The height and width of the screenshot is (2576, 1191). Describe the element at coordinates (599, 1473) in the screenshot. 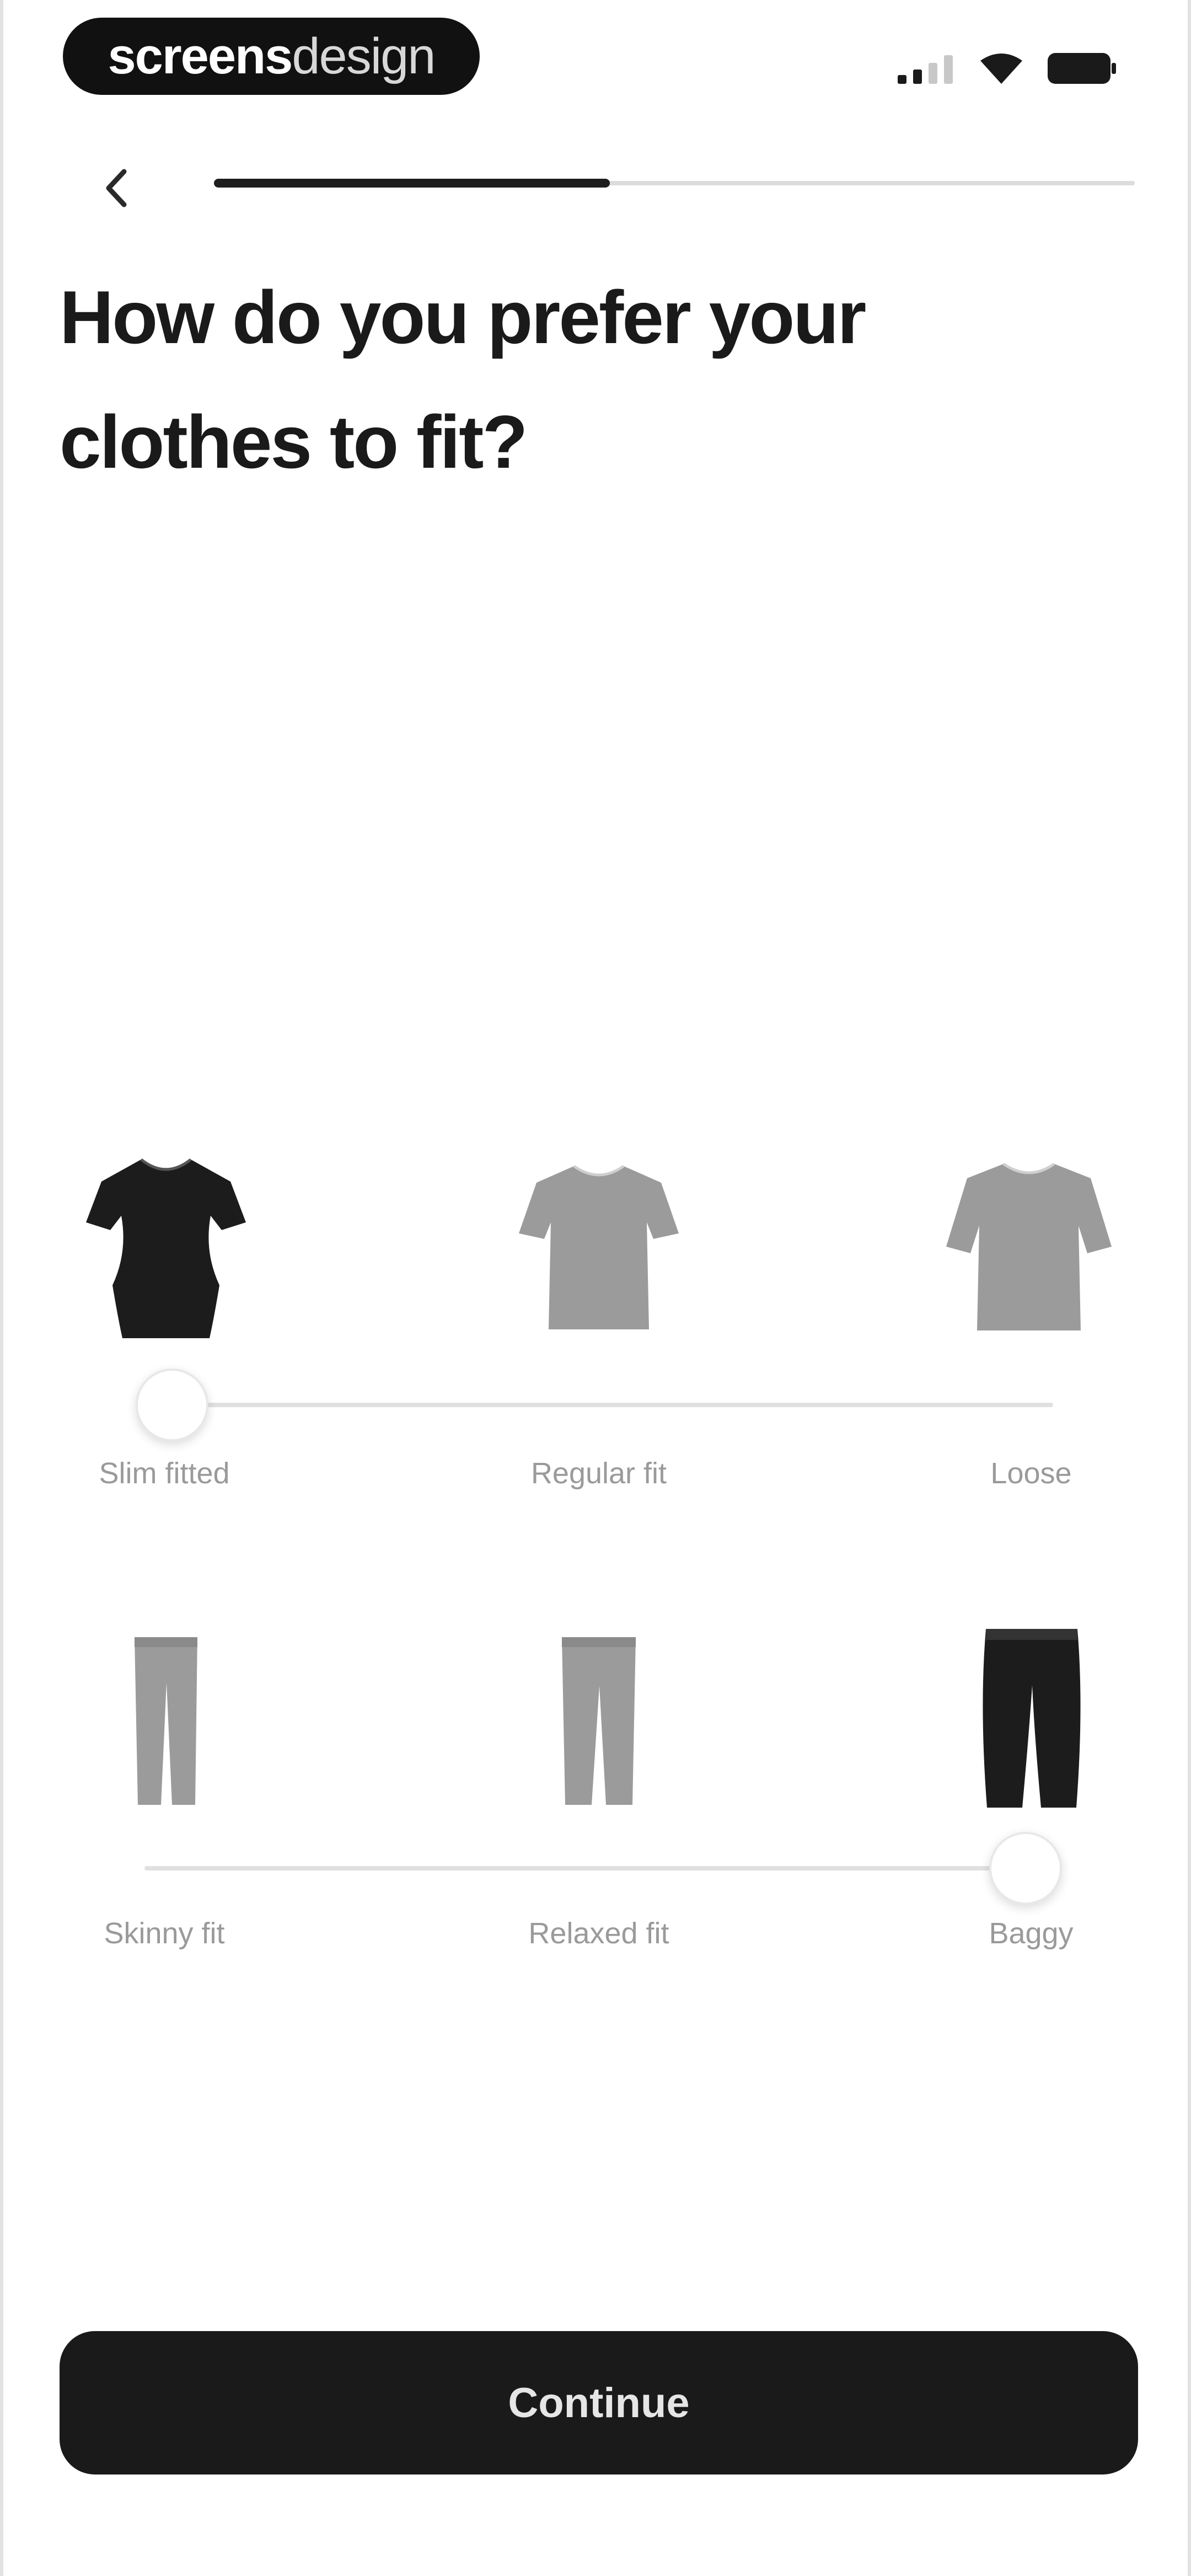

I see `tops-option-label: Regular fit` at that location.